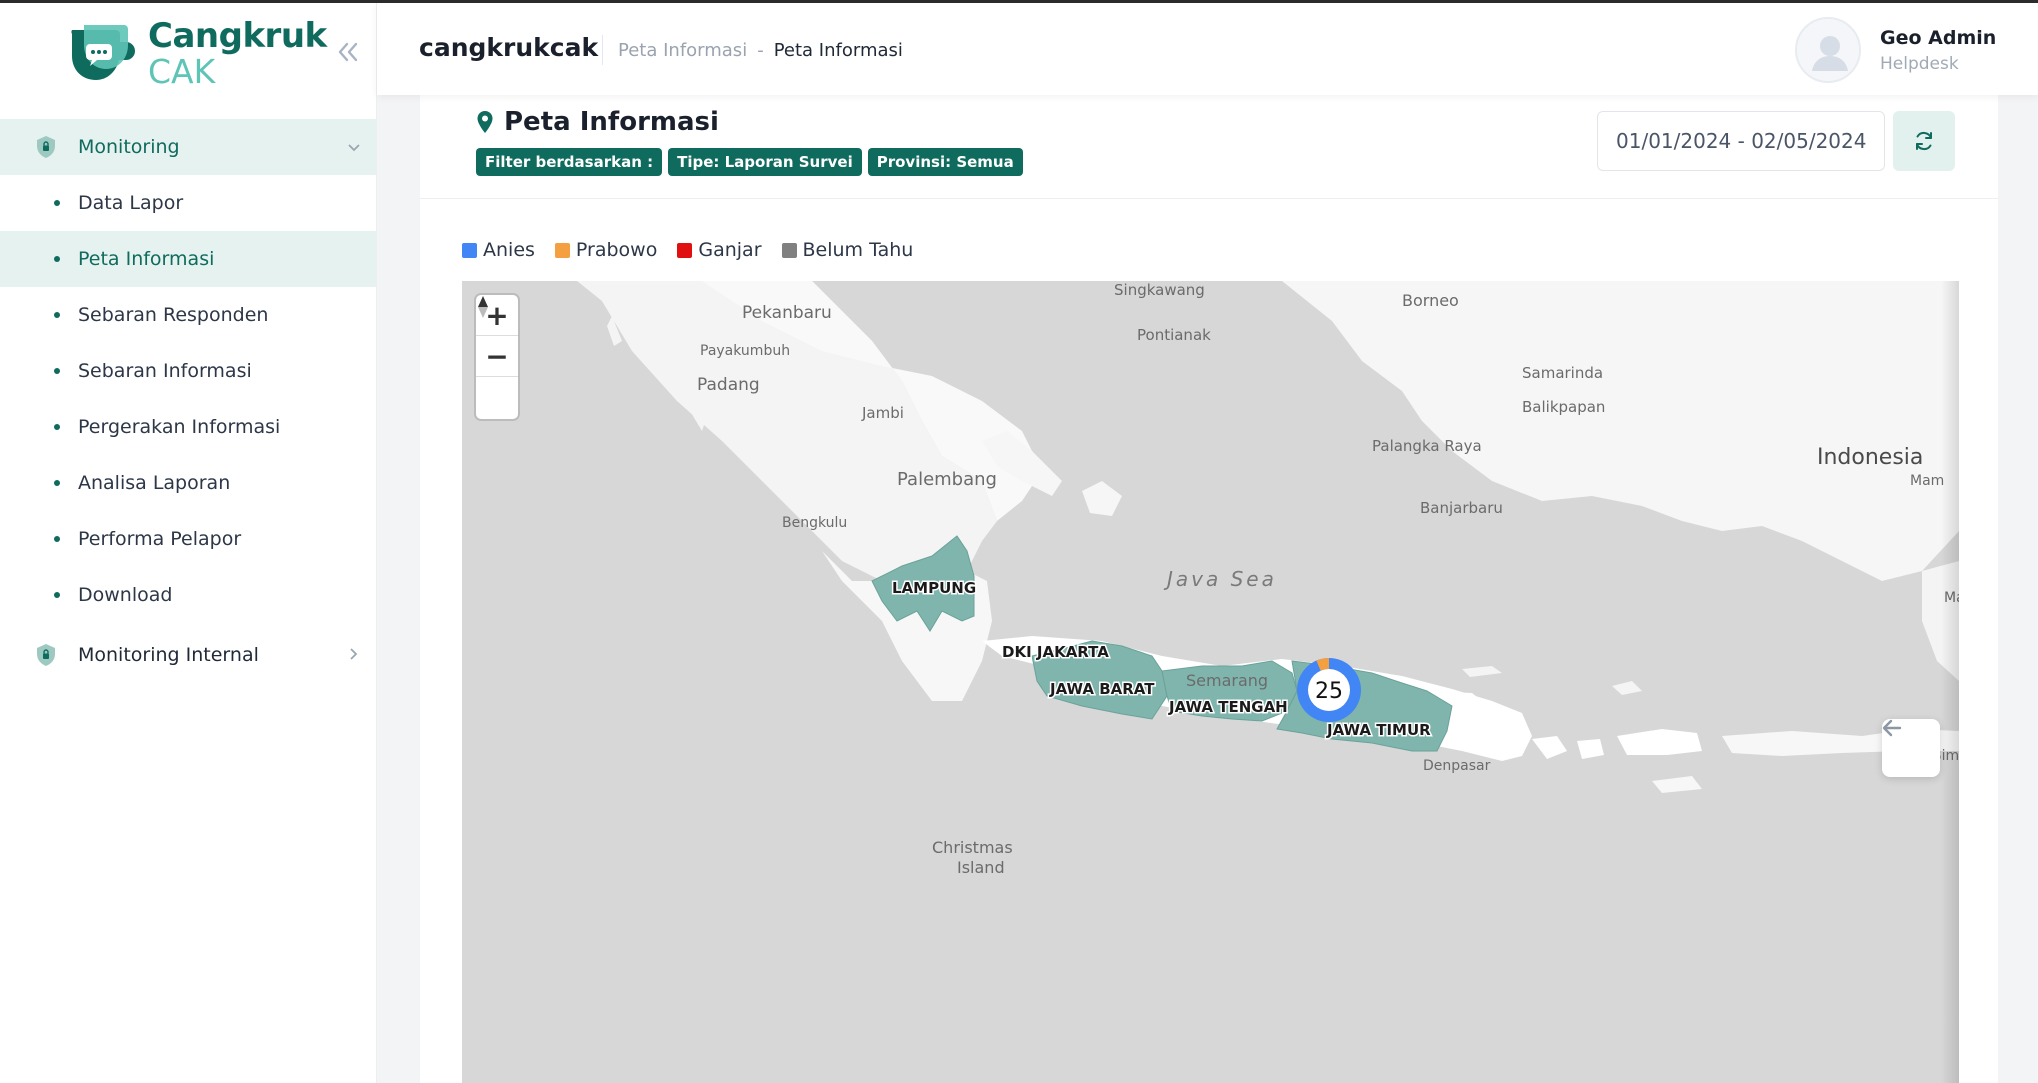 Image resolution: width=2038 pixels, height=1083 pixels. I want to click on user-name: Geo Admin, so click(1938, 38).